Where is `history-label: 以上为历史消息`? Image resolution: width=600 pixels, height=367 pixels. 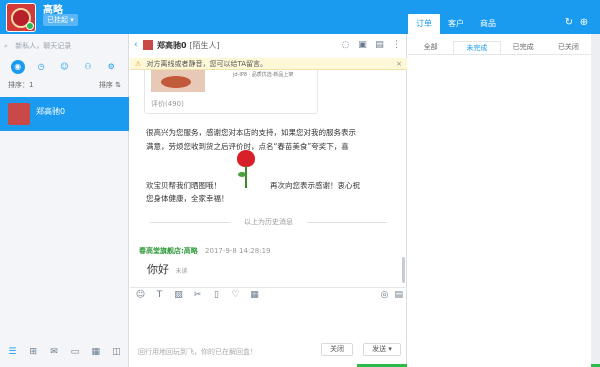
history-label: 以上为历史消息 is located at coordinates (268, 222).